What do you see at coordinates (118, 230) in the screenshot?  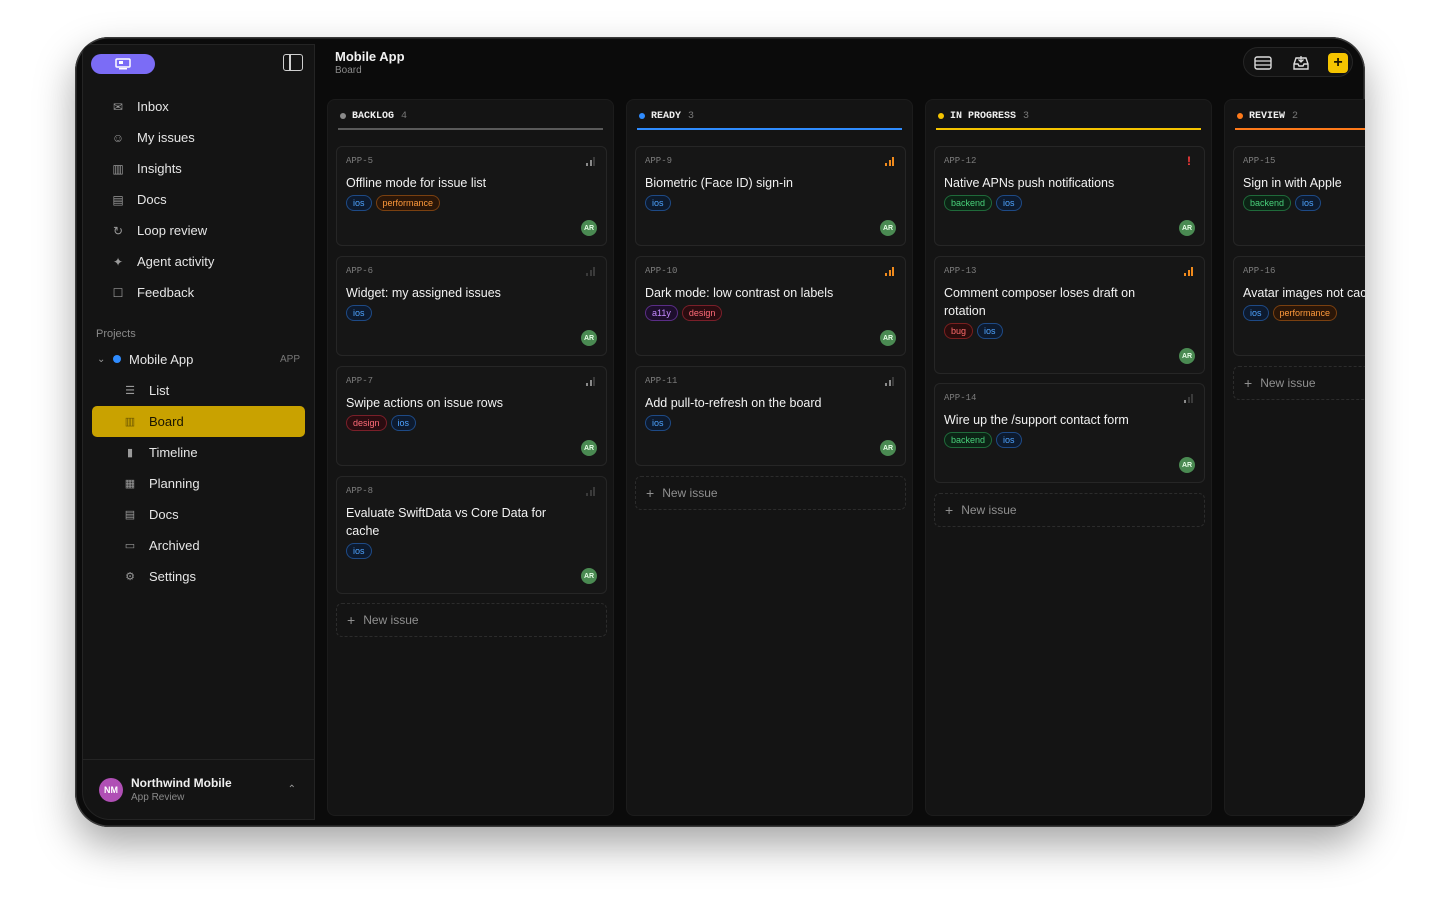 I see `loop-icon: ↻` at bounding box center [118, 230].